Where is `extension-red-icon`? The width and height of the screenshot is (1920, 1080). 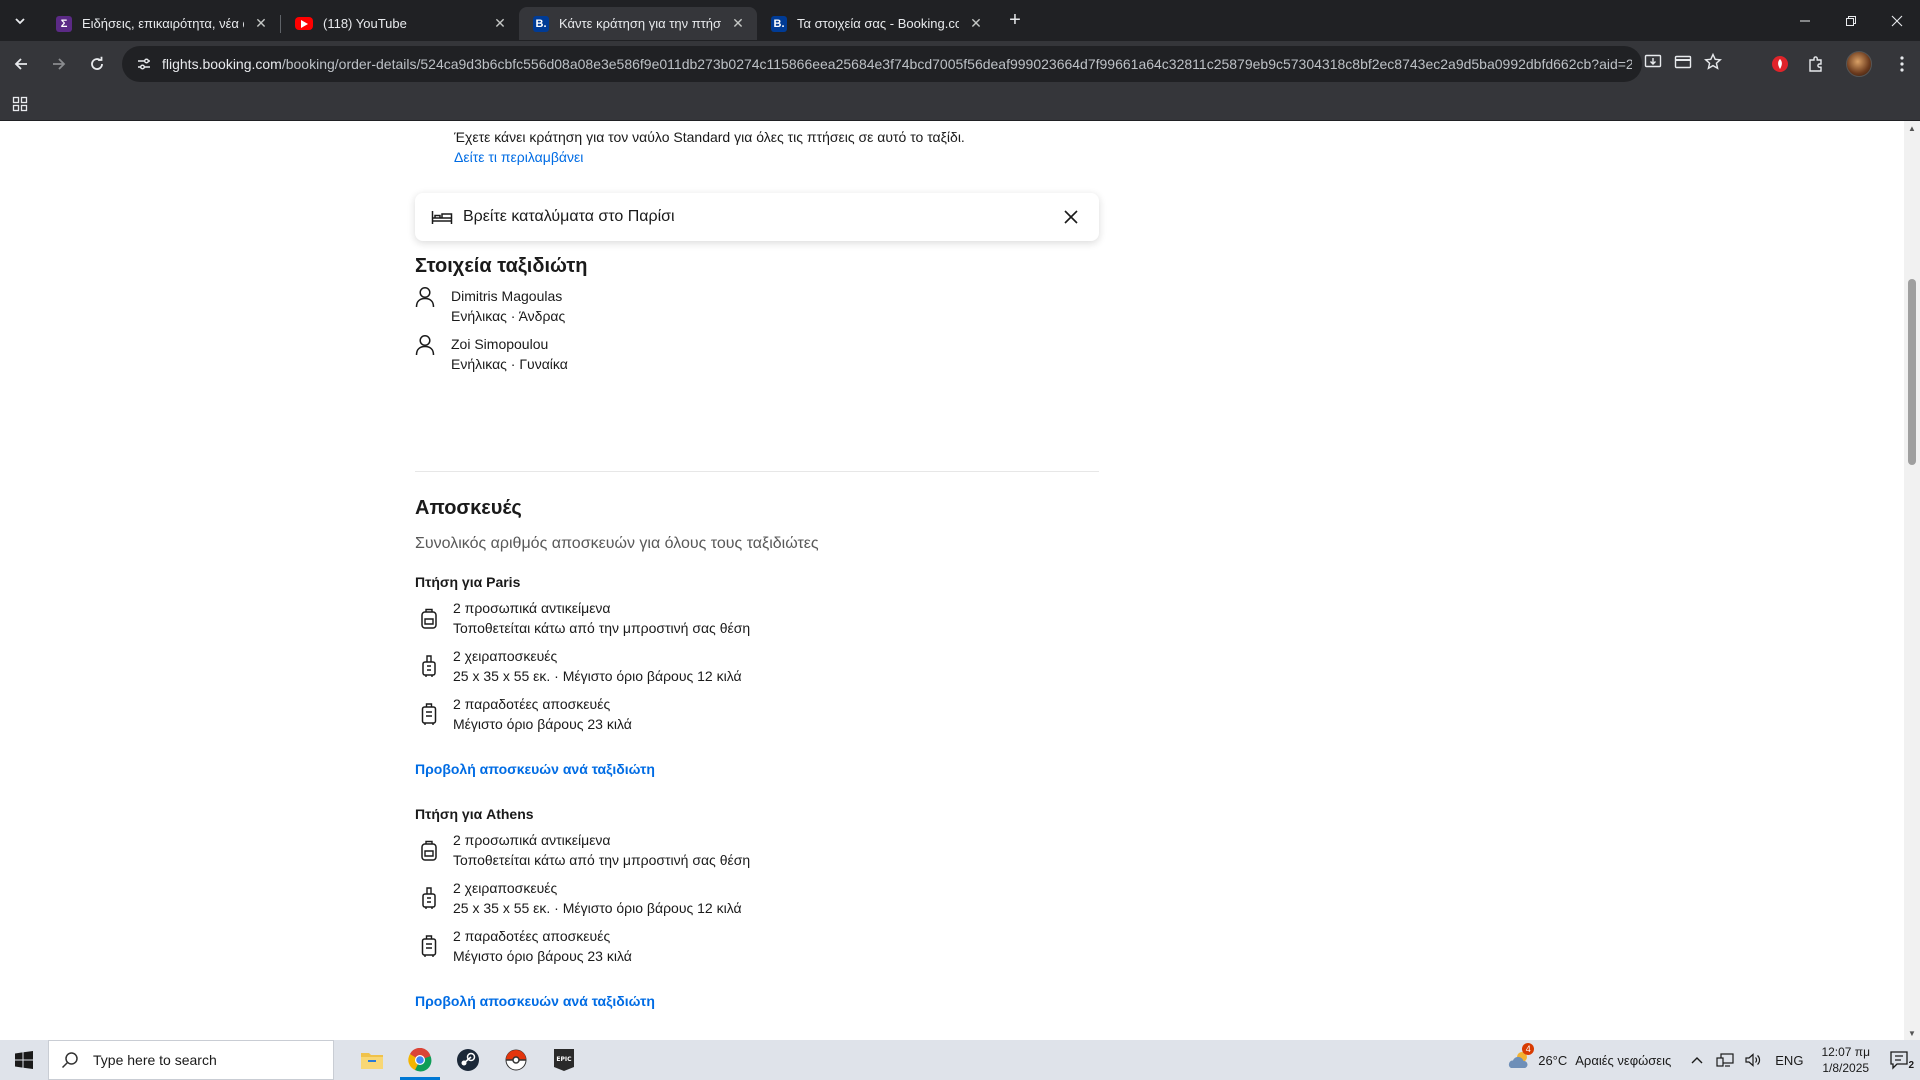
extension-red-icon is located at coordinates (1780, 64).